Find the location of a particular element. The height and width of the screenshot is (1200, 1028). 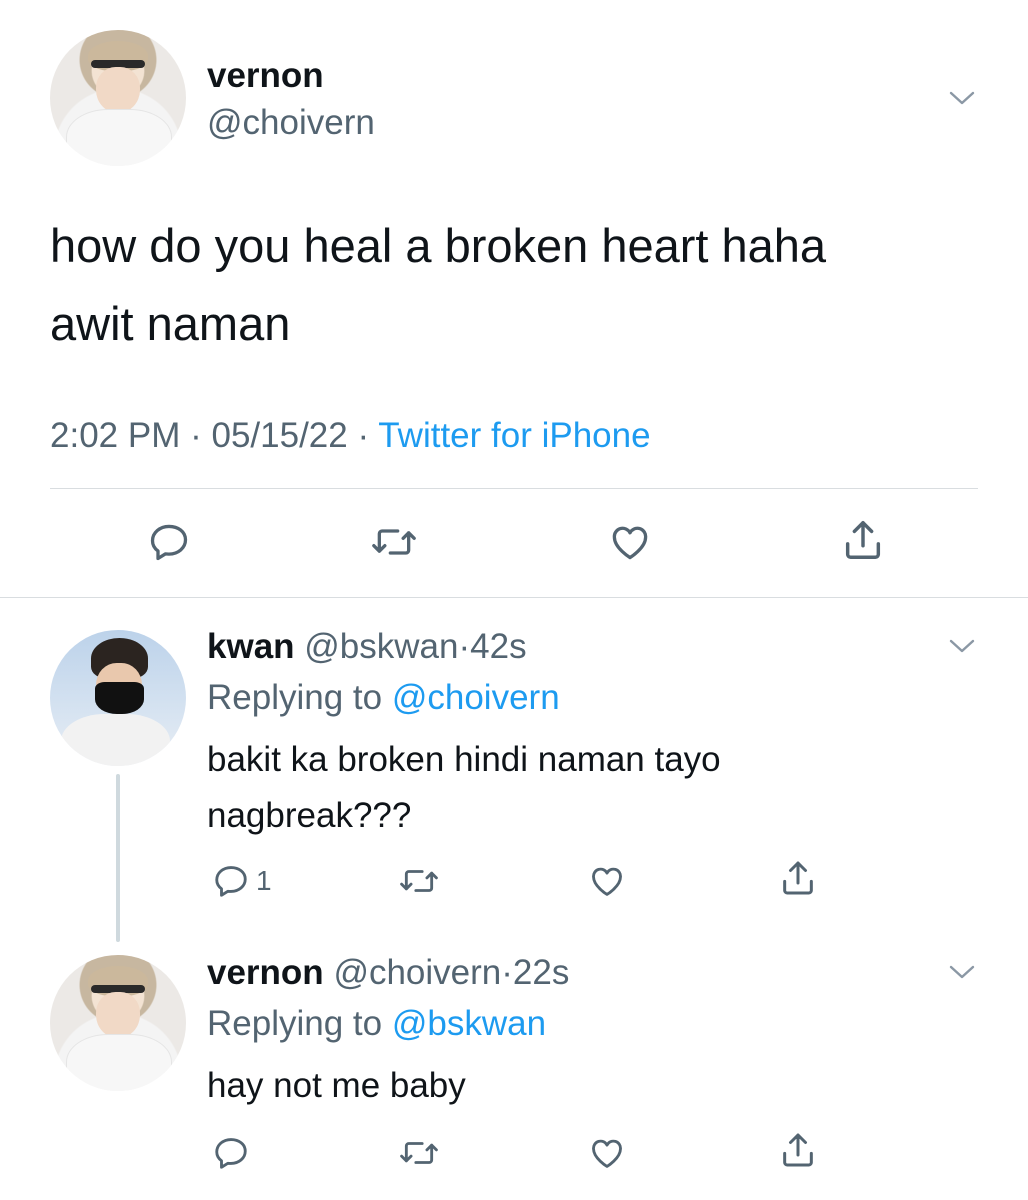

reply-header: vernon @choivern·22s is located at coordinates (388, 973).